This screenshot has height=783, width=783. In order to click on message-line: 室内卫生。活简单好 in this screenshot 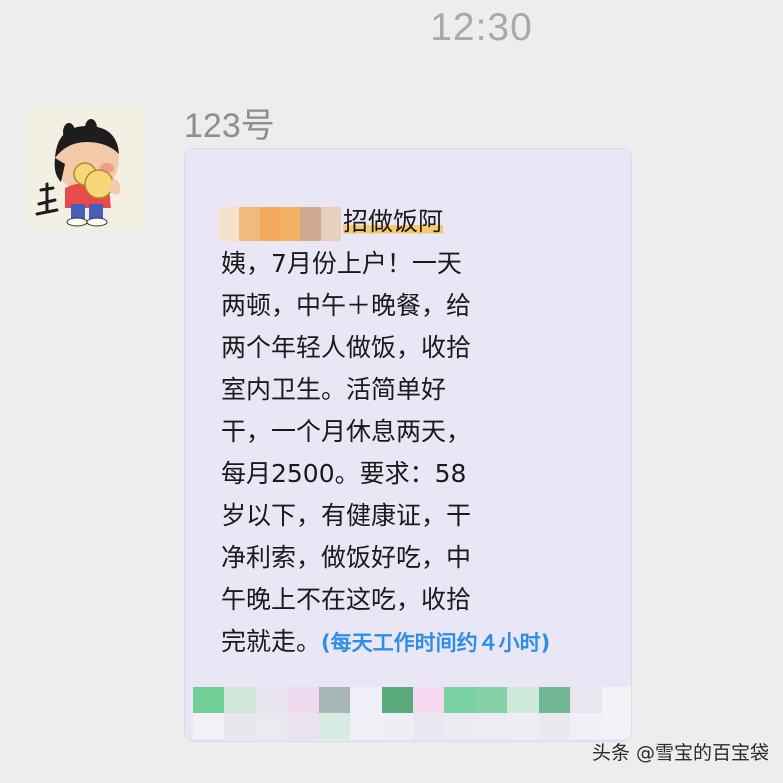, I will do `click(334, 389)`.